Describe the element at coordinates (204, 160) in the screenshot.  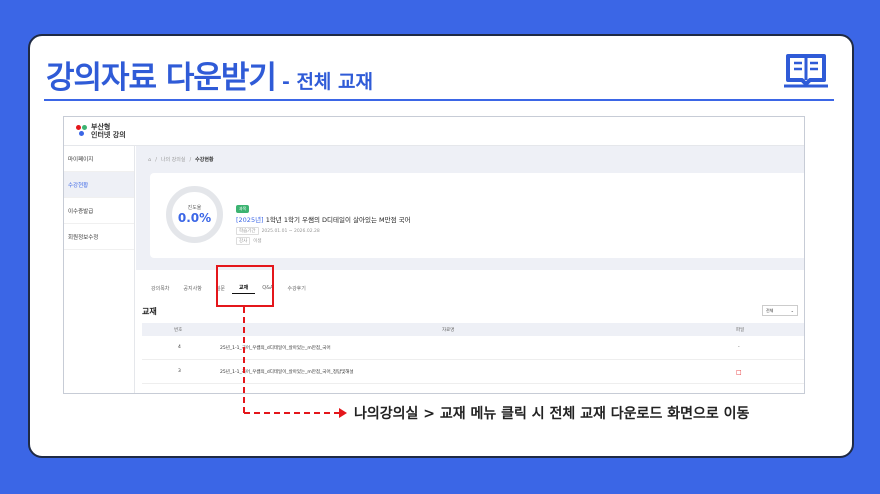
I see `breadcrumb-item2: 수강현황` at that location.